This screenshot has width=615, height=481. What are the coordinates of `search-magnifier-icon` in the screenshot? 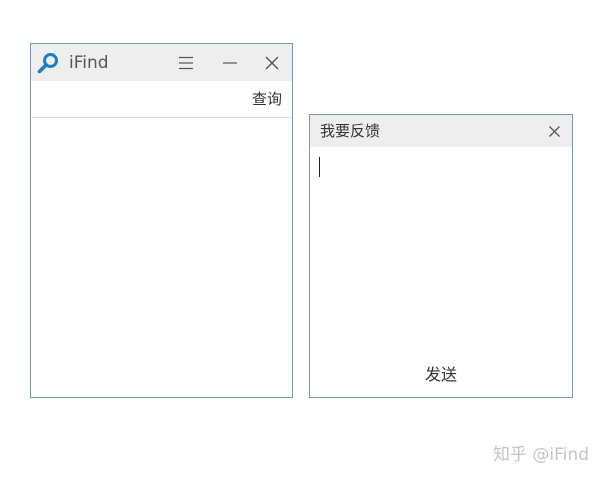 It's located at (48, 63).